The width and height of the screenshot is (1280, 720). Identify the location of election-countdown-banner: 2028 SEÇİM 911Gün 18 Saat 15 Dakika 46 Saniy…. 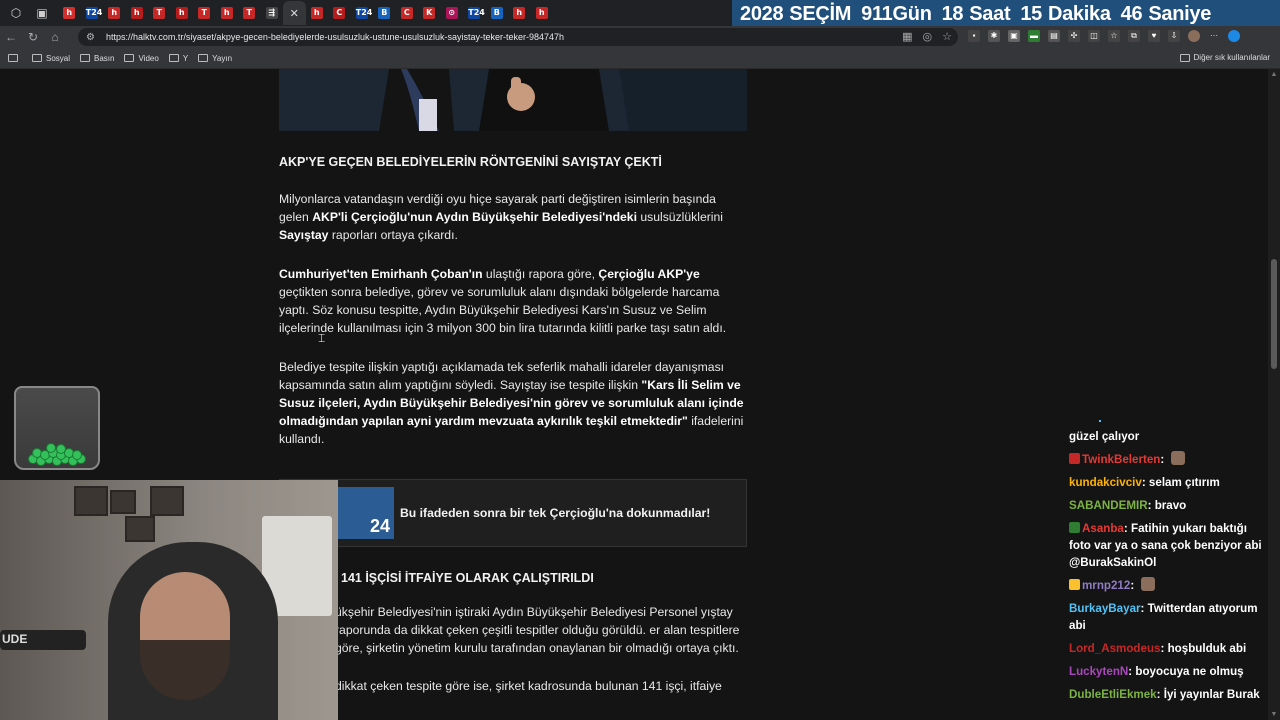
(1006, 14).